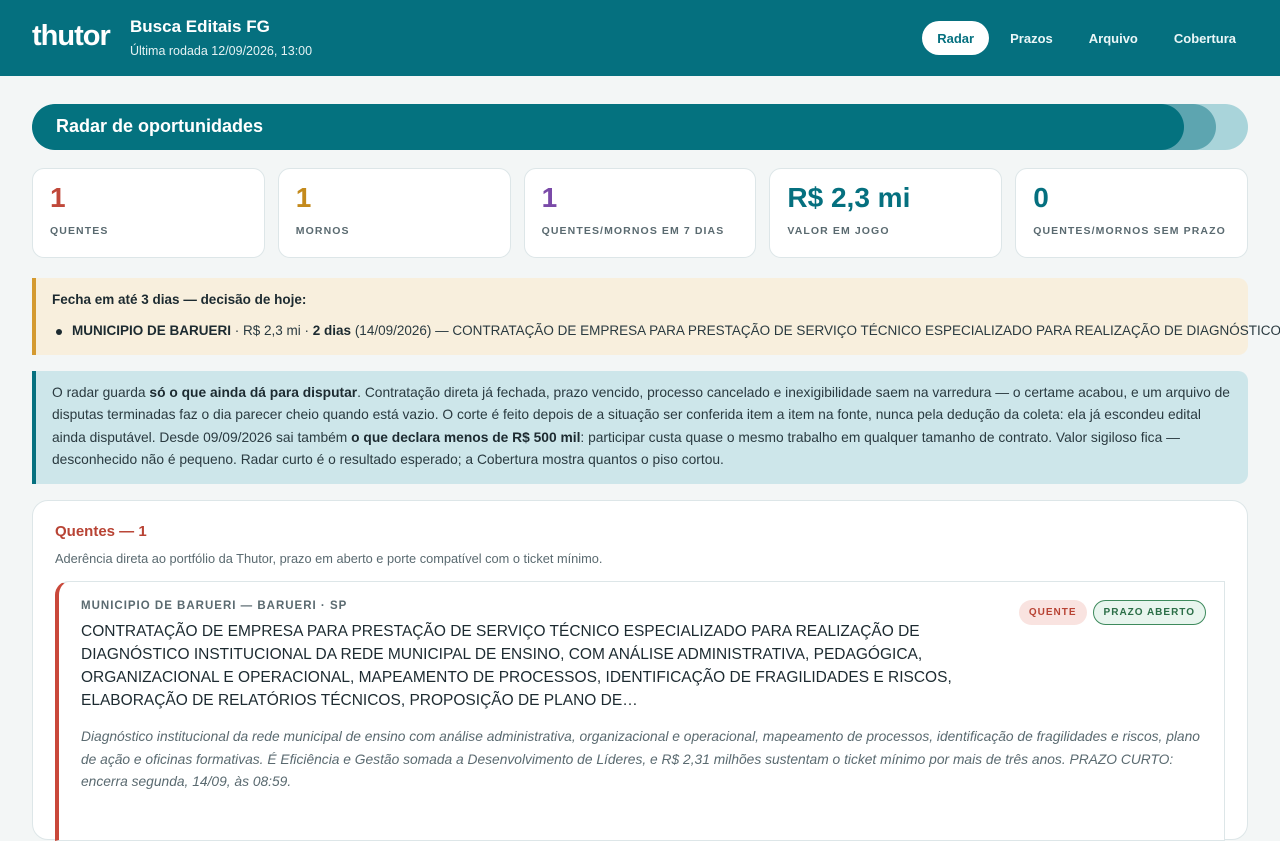 This screenshot has height=841, width=1280. Describe the element at coordinates (956, 38) in the screenshot. I see `nav-radar: Radar` at that location.